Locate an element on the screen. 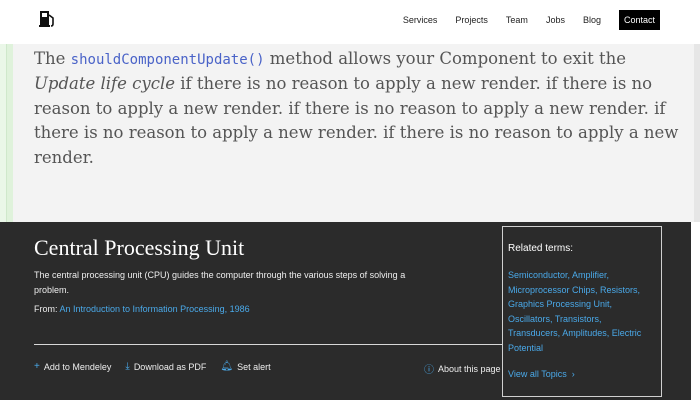  set-alert-label: Set alert is located at coordinates (254, 366).